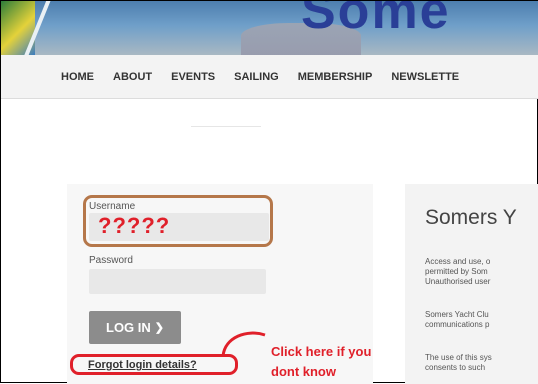 This screenshot has height=384, width=538. What do you see at coordinates (128, 327) in the screenshot?
I see `login-button-label: LOG IN` at bounding box center [128, 327].